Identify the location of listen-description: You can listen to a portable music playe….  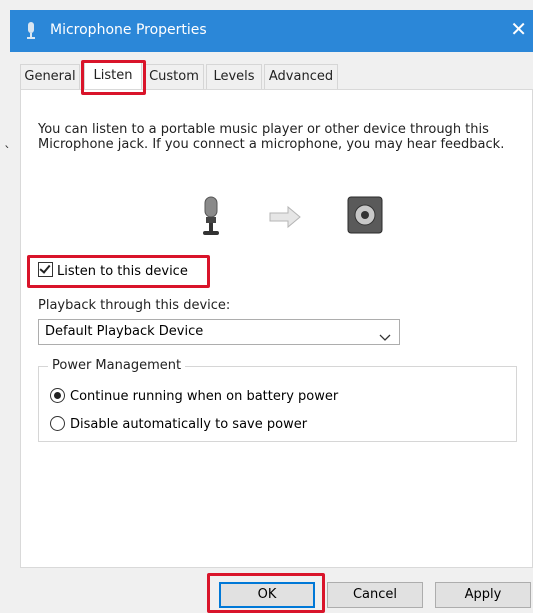
(271, 137).